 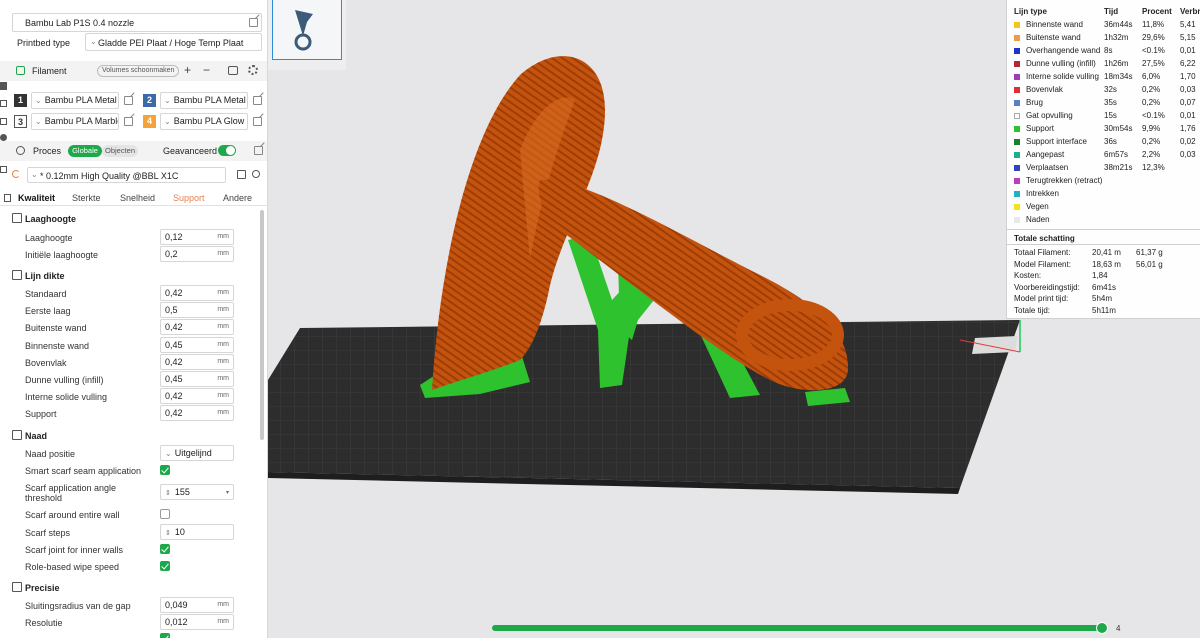 I want to click on initial-layer-height-input: 0,2 mm, so click(x=197, y=254).